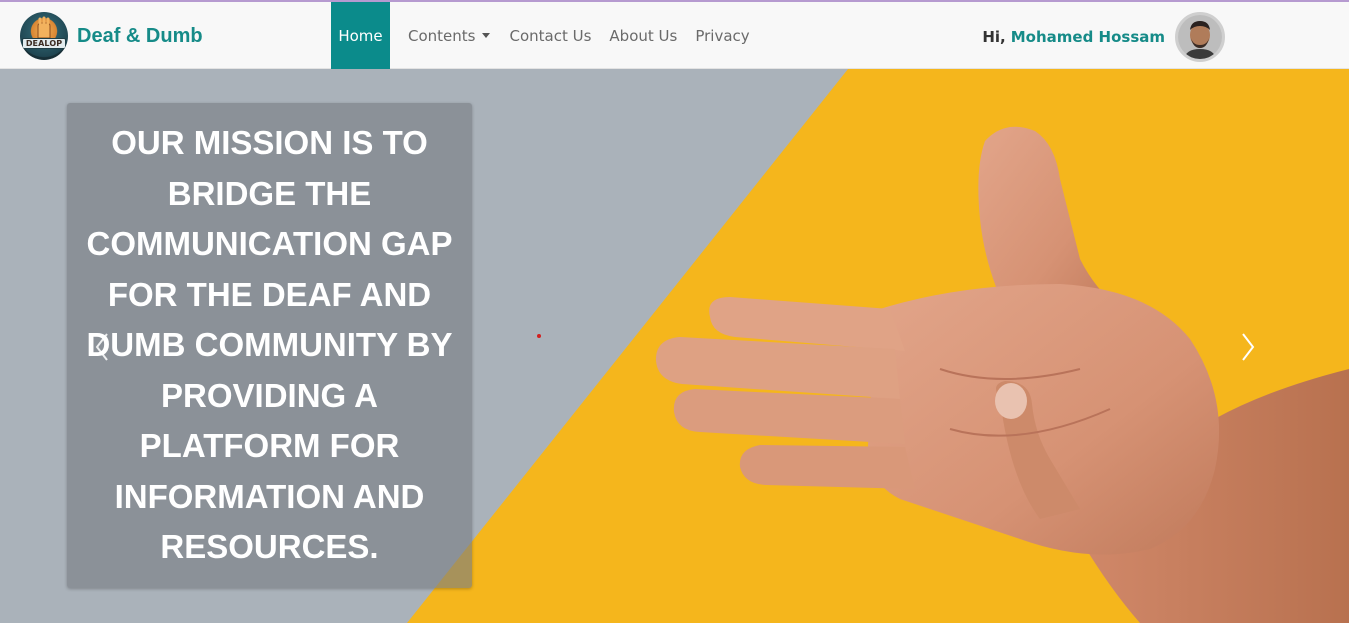 The width and height of the screenshot is (1349, 627). What do you see at coordinates (360, 35) in the screenshot?
I see `nav-item-home: Home` at bounding box center [360, 35].